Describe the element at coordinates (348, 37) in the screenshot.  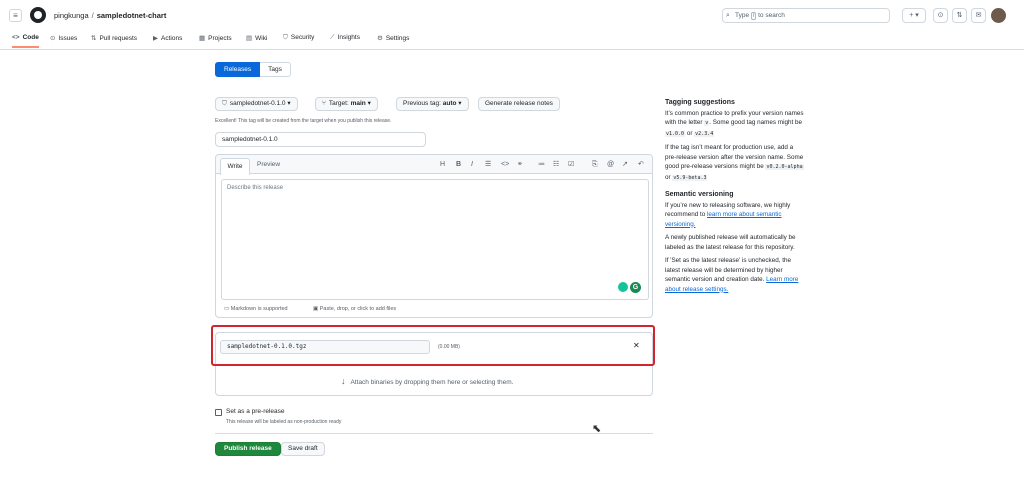
I see `tab-insights-label: Insights` at that location.